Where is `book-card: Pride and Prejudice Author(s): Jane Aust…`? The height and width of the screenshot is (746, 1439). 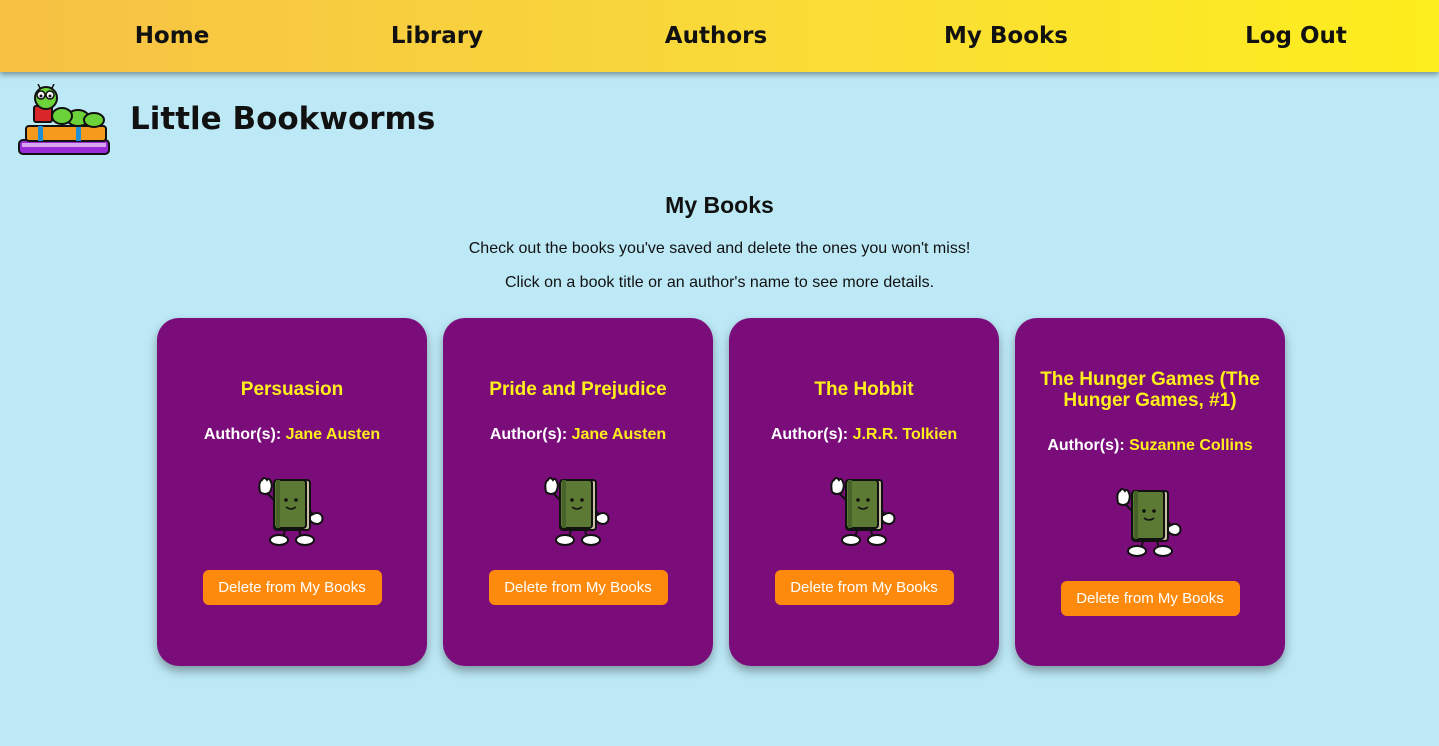
book-card: Pride and Prejudice Author(s): Jane Aust… is located at coordinates (578, 492).